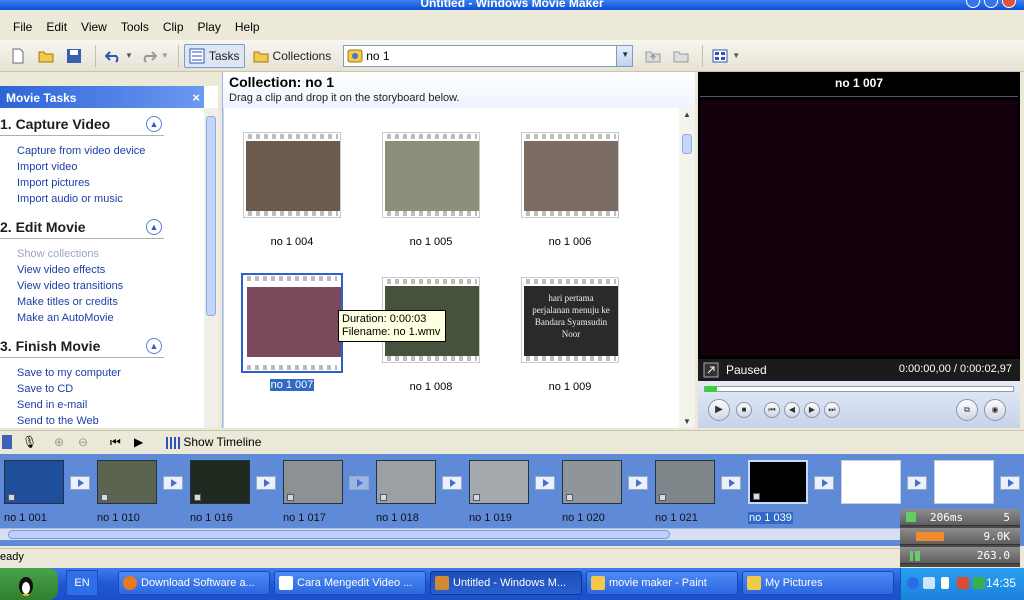  What do you see at coordinates (65, 318) in the screenshot?
I see `task-make-automovie: Make an AutoMovie` at bounding box center [65, 318].